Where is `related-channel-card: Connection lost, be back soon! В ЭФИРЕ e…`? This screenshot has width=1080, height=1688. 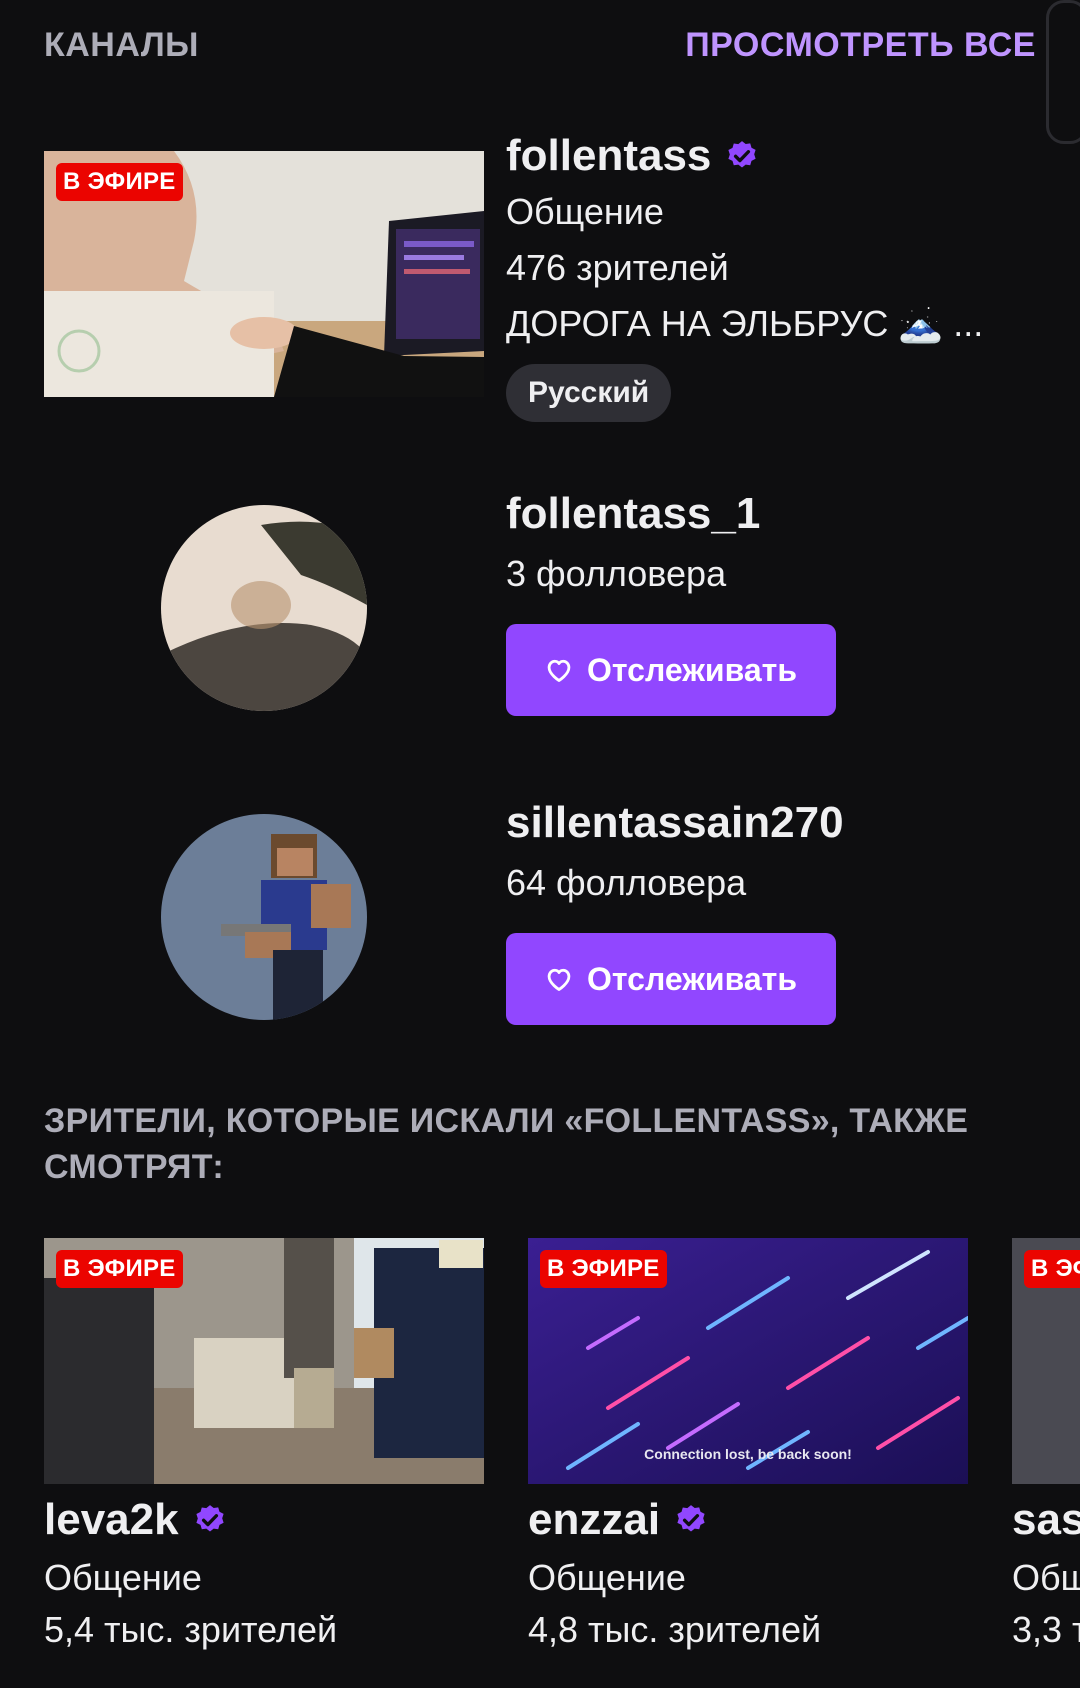
related-channel-card: Connection lost, be back soon! В ЭФИРЕ e… is located at coordinates (748, 1443).